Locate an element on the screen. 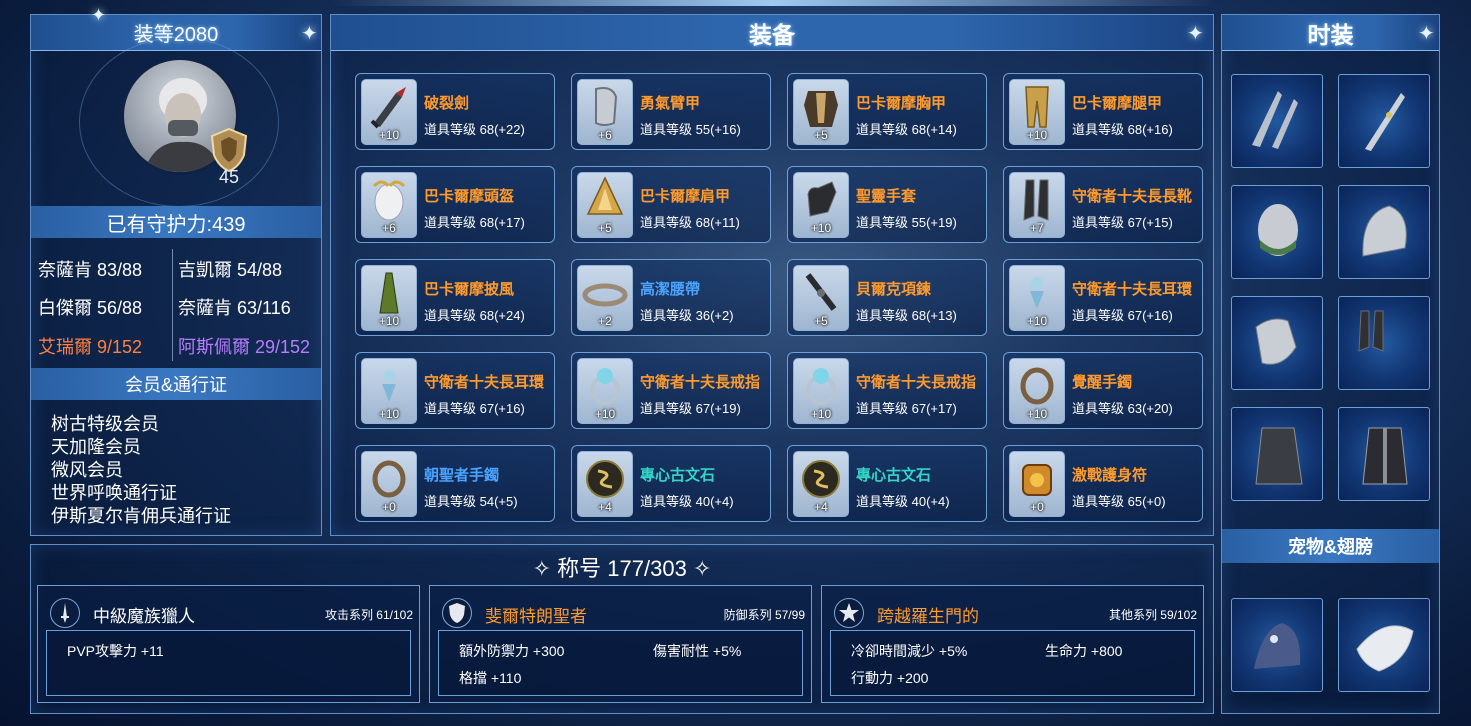 This screenshot has width=1471, height=726. chest-armor-icon is located at coordinates (821, 109).